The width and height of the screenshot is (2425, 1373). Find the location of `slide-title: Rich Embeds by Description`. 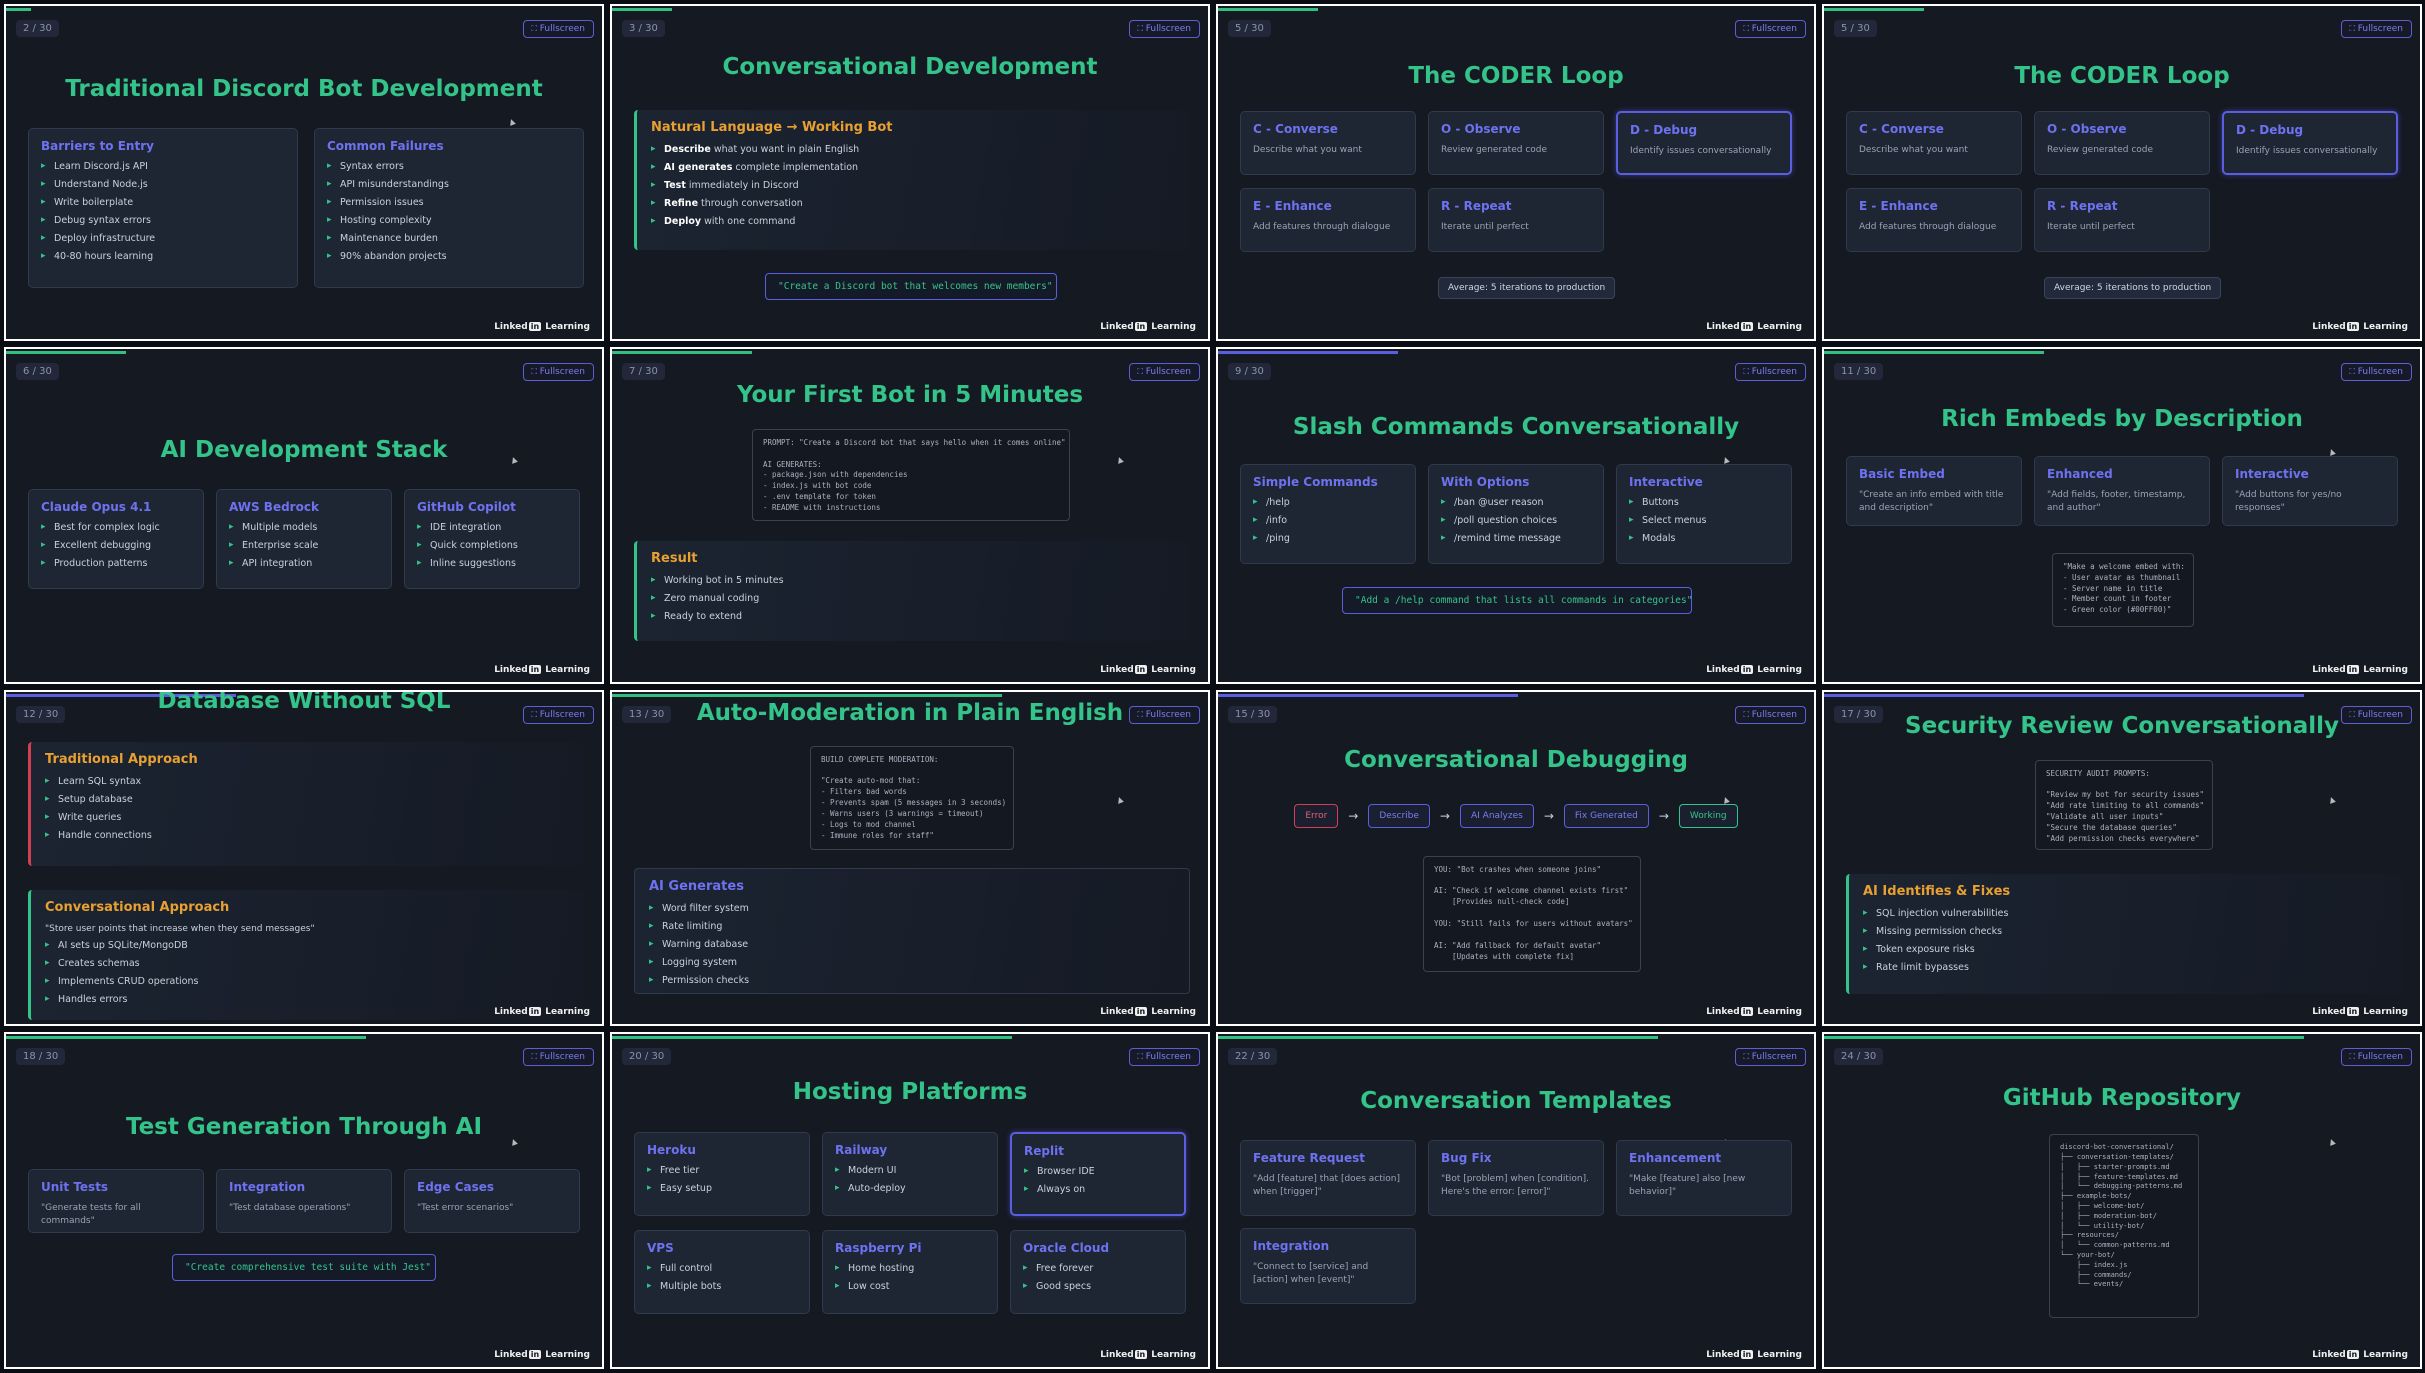

slide-title: Rich Embeds by Description is located at coordinates (2122, 418).